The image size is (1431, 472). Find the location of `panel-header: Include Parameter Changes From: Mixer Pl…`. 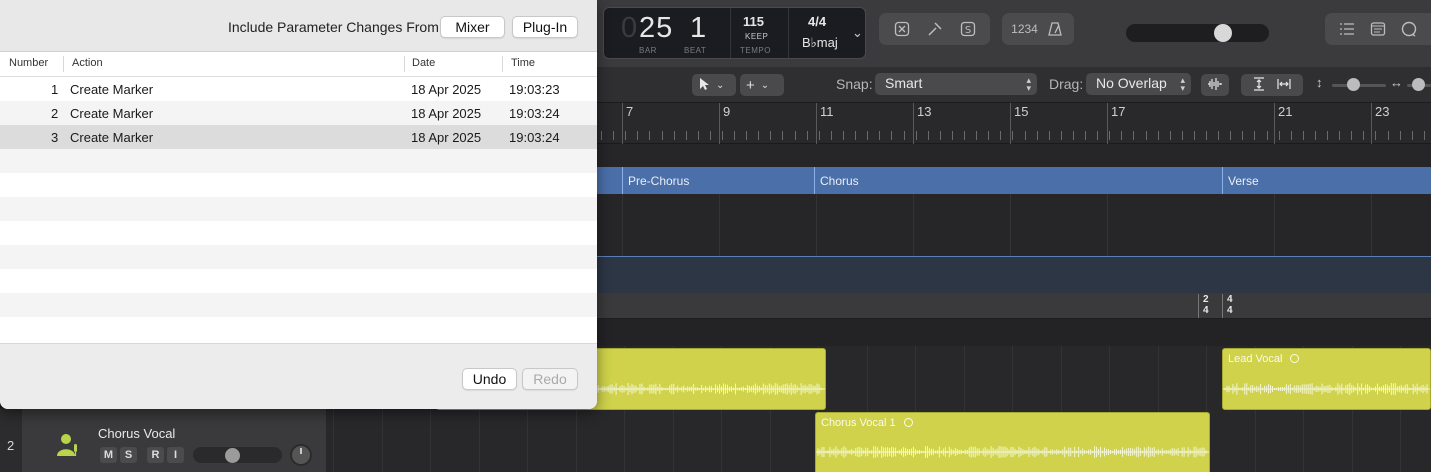

panel-header: Include Parameter Changes From: Mixer Pl… is located at coordinates (298, 26).